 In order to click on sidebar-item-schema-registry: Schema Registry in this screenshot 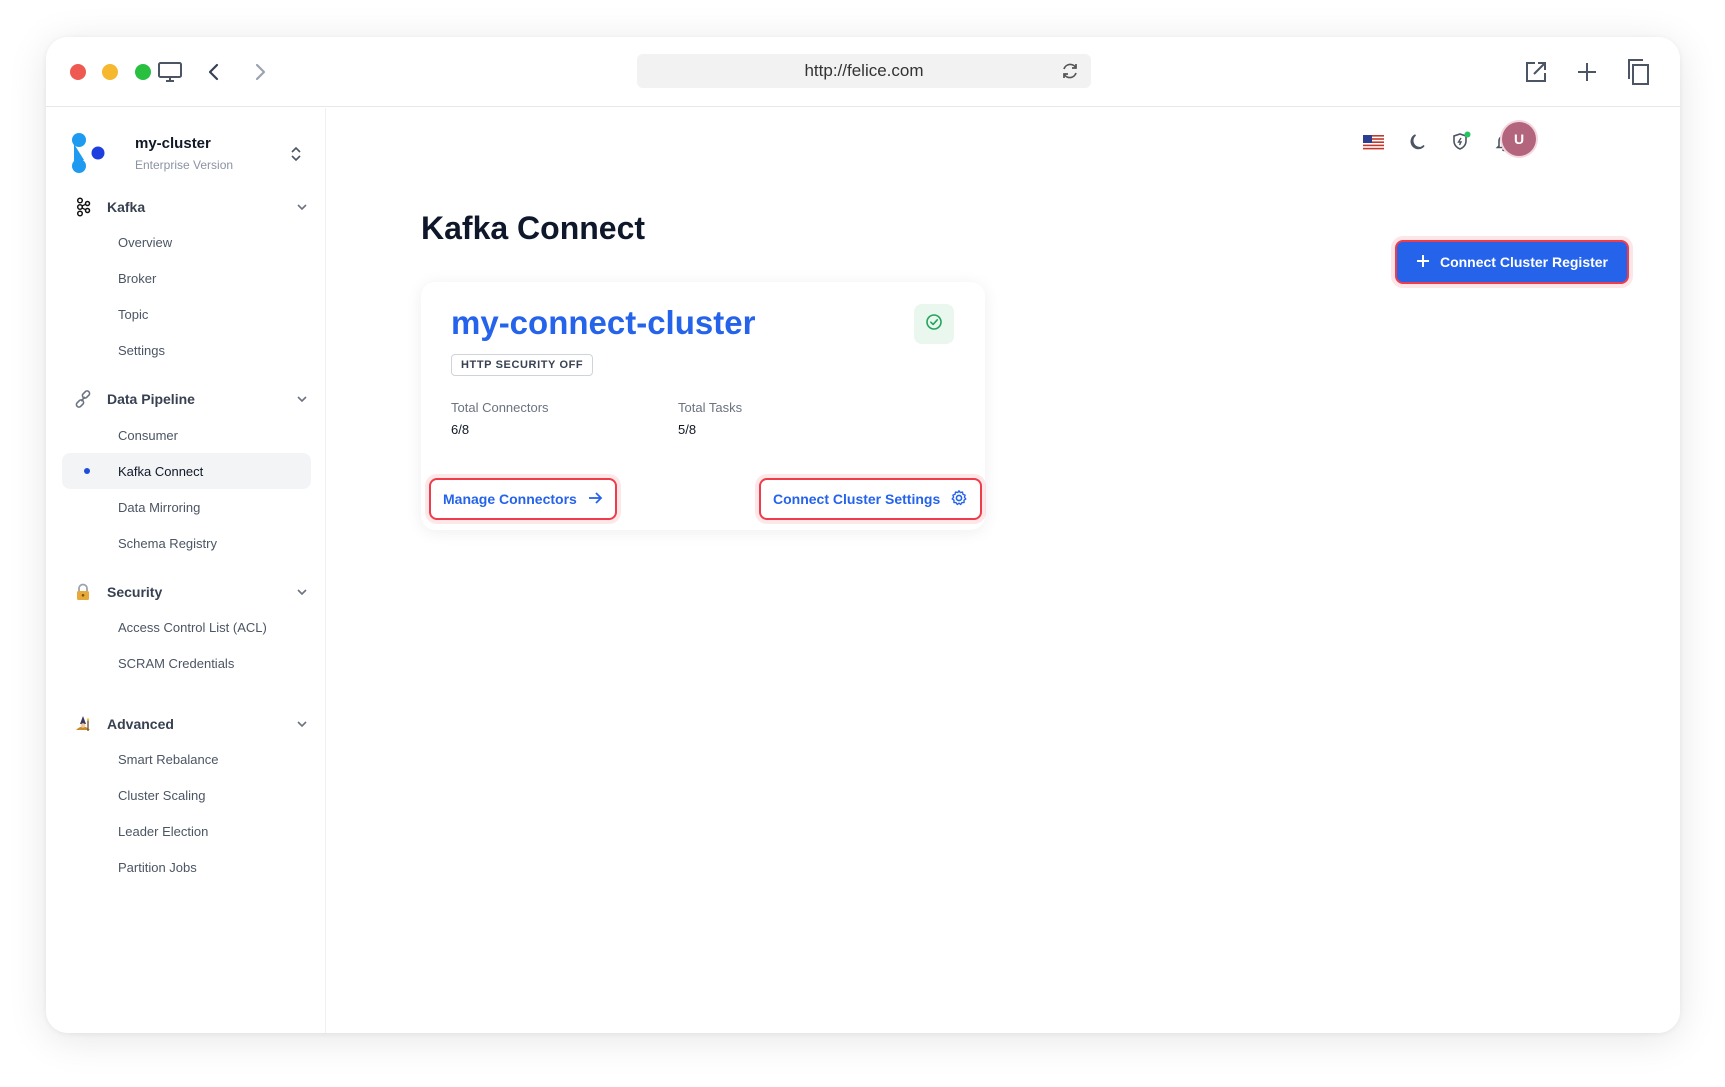, I will do `click(186, 543)`.